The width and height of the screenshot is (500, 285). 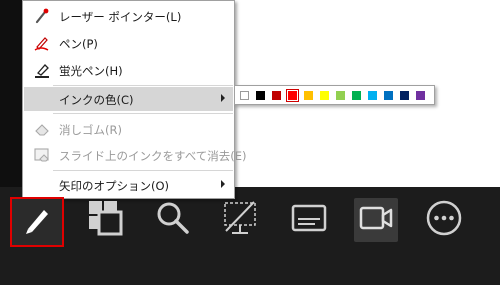 What do you see at coordinates (260, 95) in the screenshot?
I see `color-swatch-black` at bounding box center [260, 95].